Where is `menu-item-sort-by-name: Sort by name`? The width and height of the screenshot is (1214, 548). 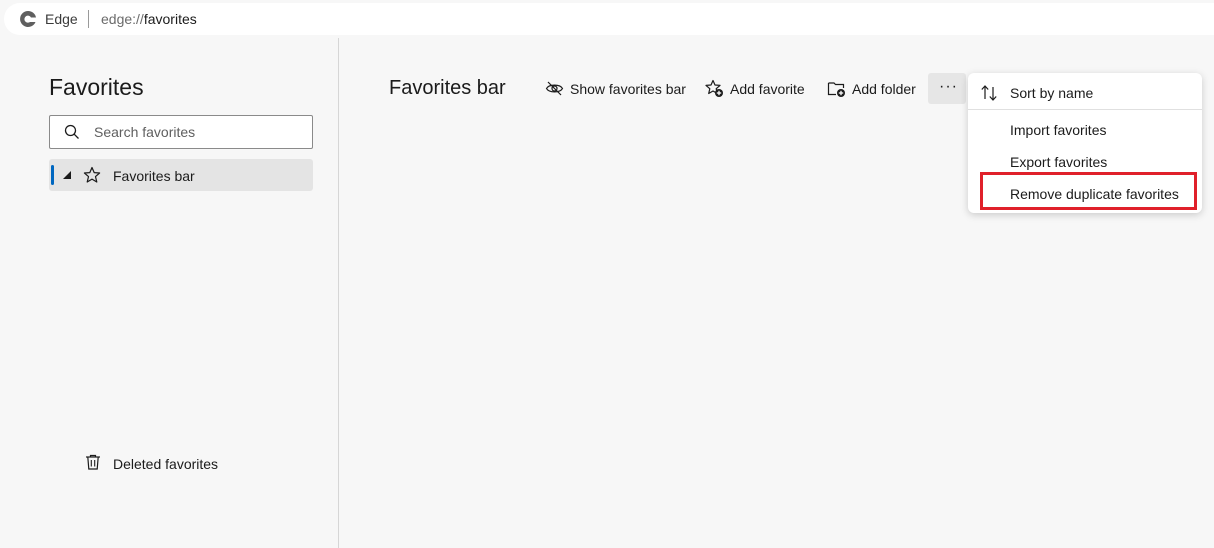
menu-item-sort-by-name: Sort by name is located at coordinates (1085, 91).